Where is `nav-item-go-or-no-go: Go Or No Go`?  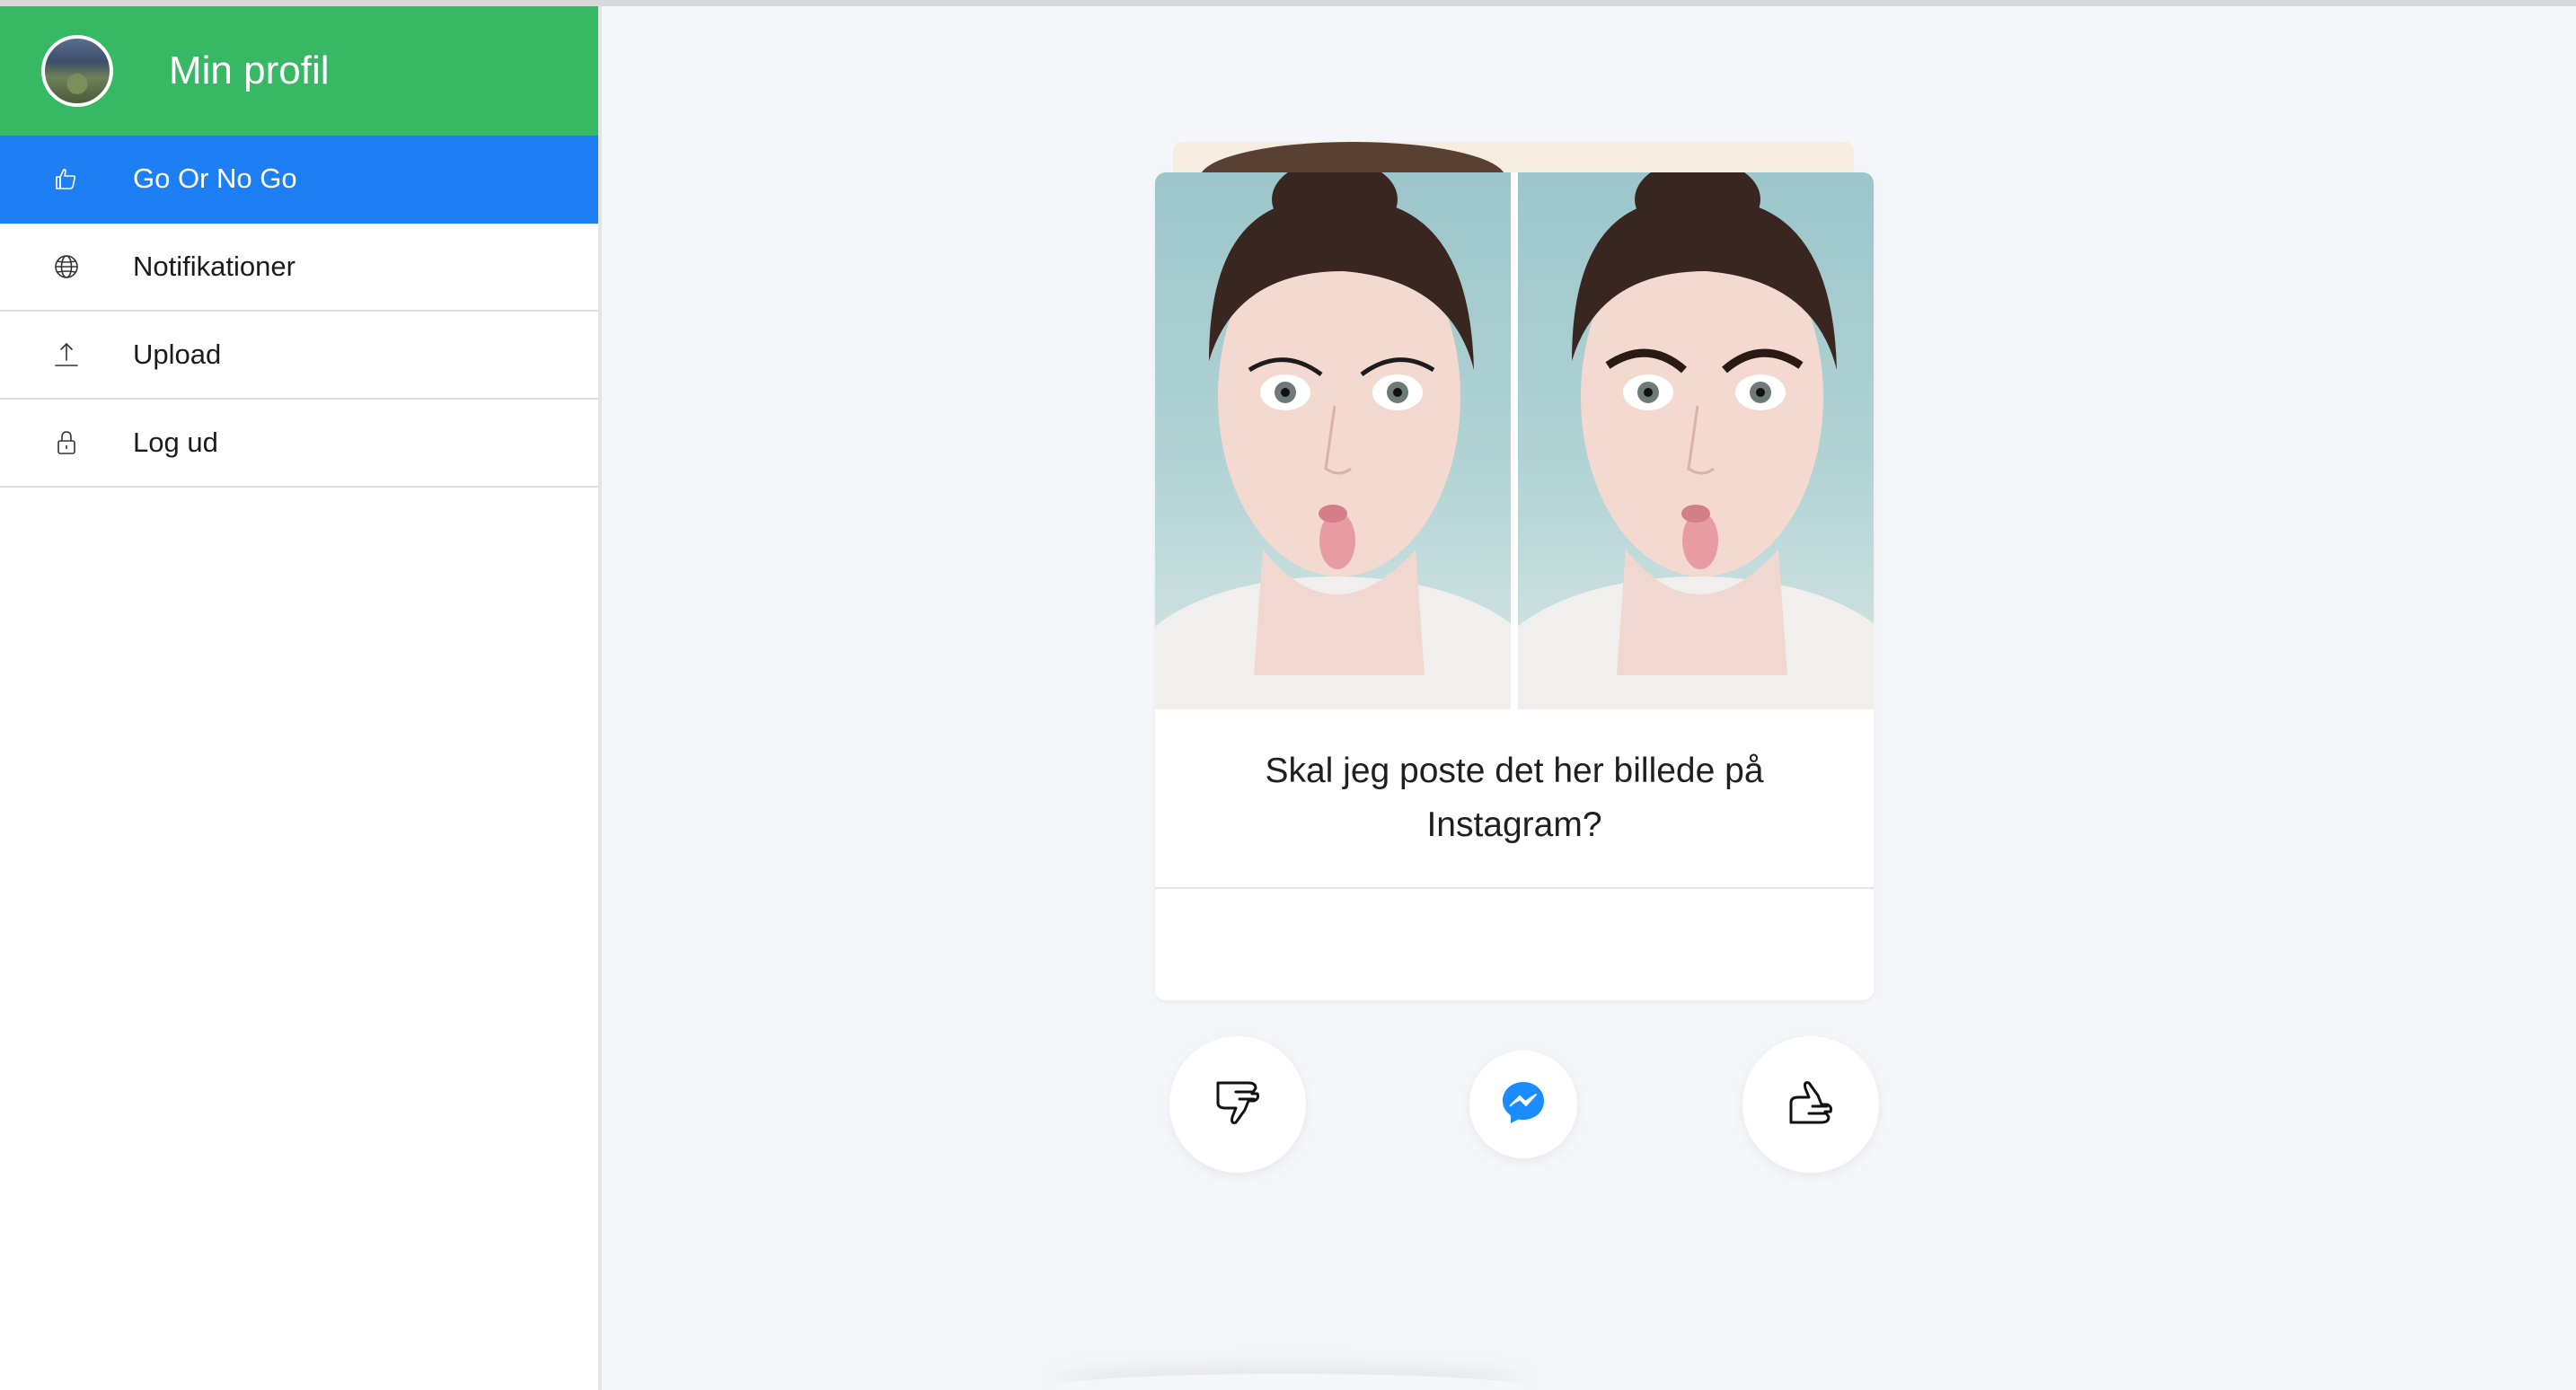
nav-item-go-or-no-go: Go Or No Go is located at coordinates (299, 180).